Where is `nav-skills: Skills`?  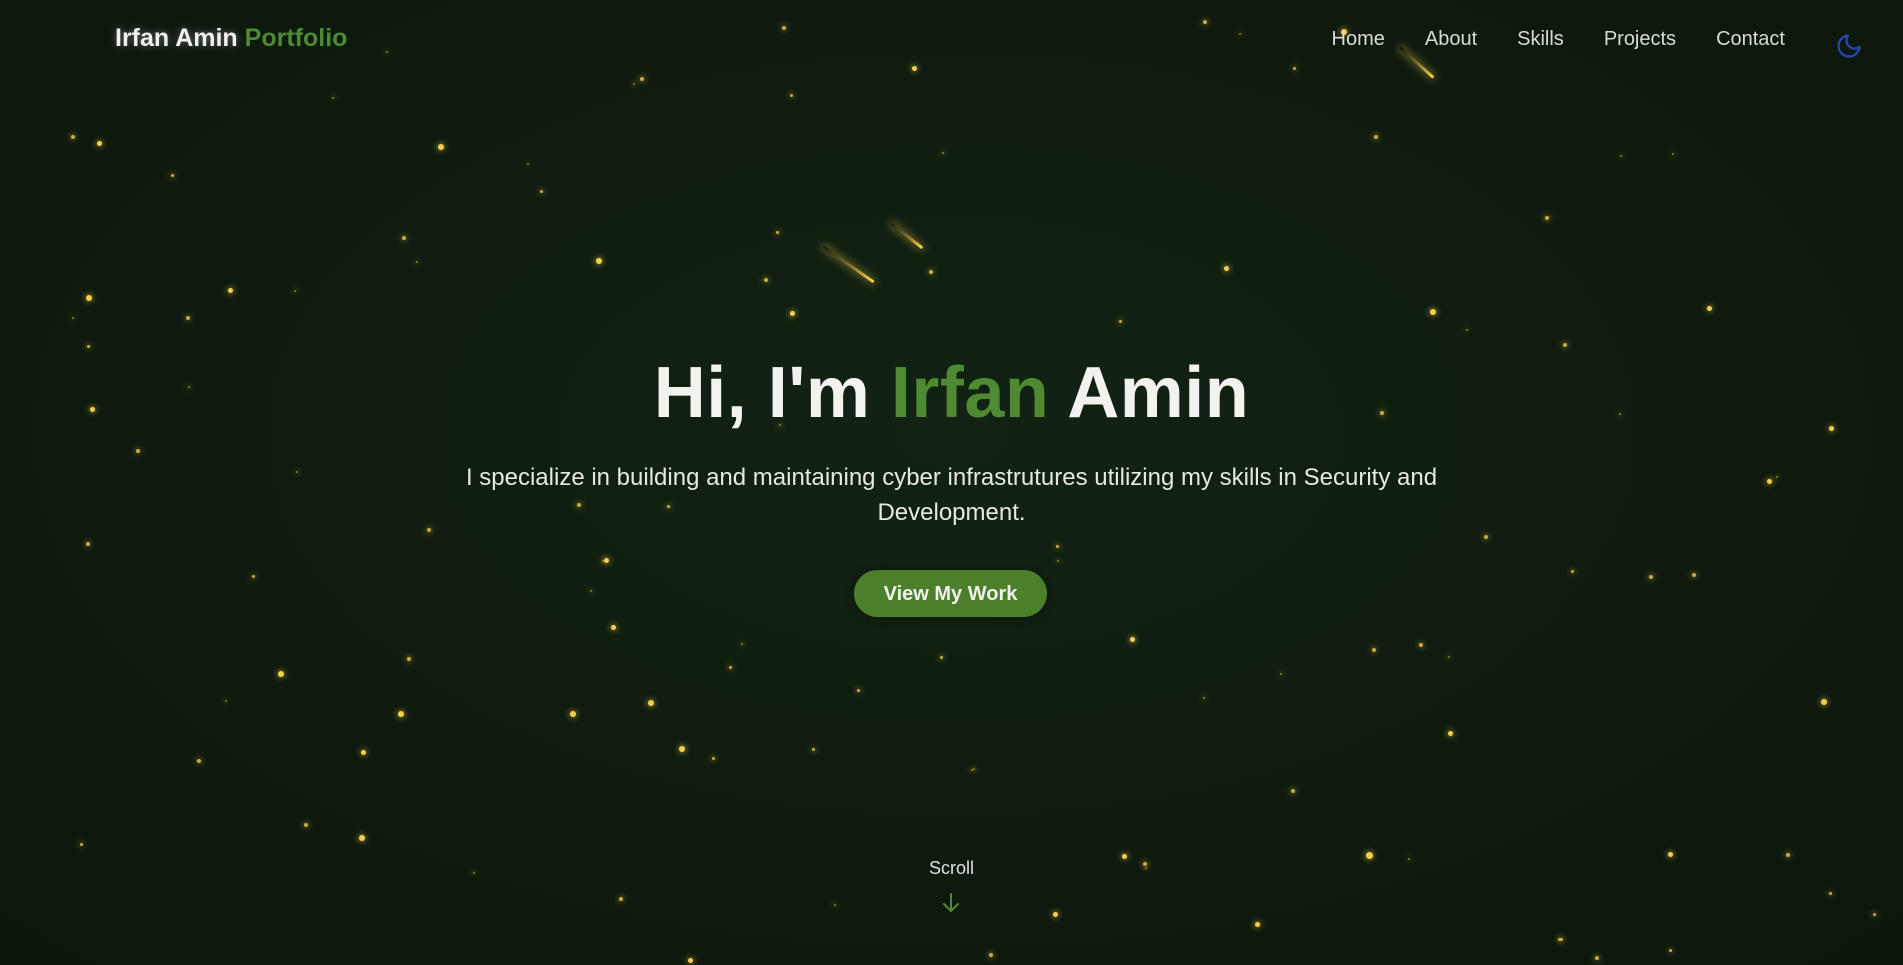 nav-skills: Skills is located at coordinates (1540, 39).